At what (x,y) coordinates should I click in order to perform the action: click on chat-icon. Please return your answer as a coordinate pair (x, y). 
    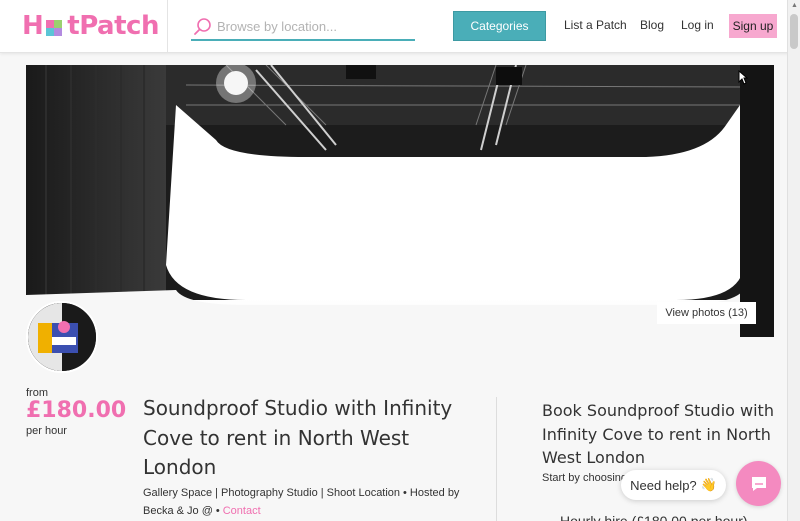
    Looking at the image, I should click on (758, 483).